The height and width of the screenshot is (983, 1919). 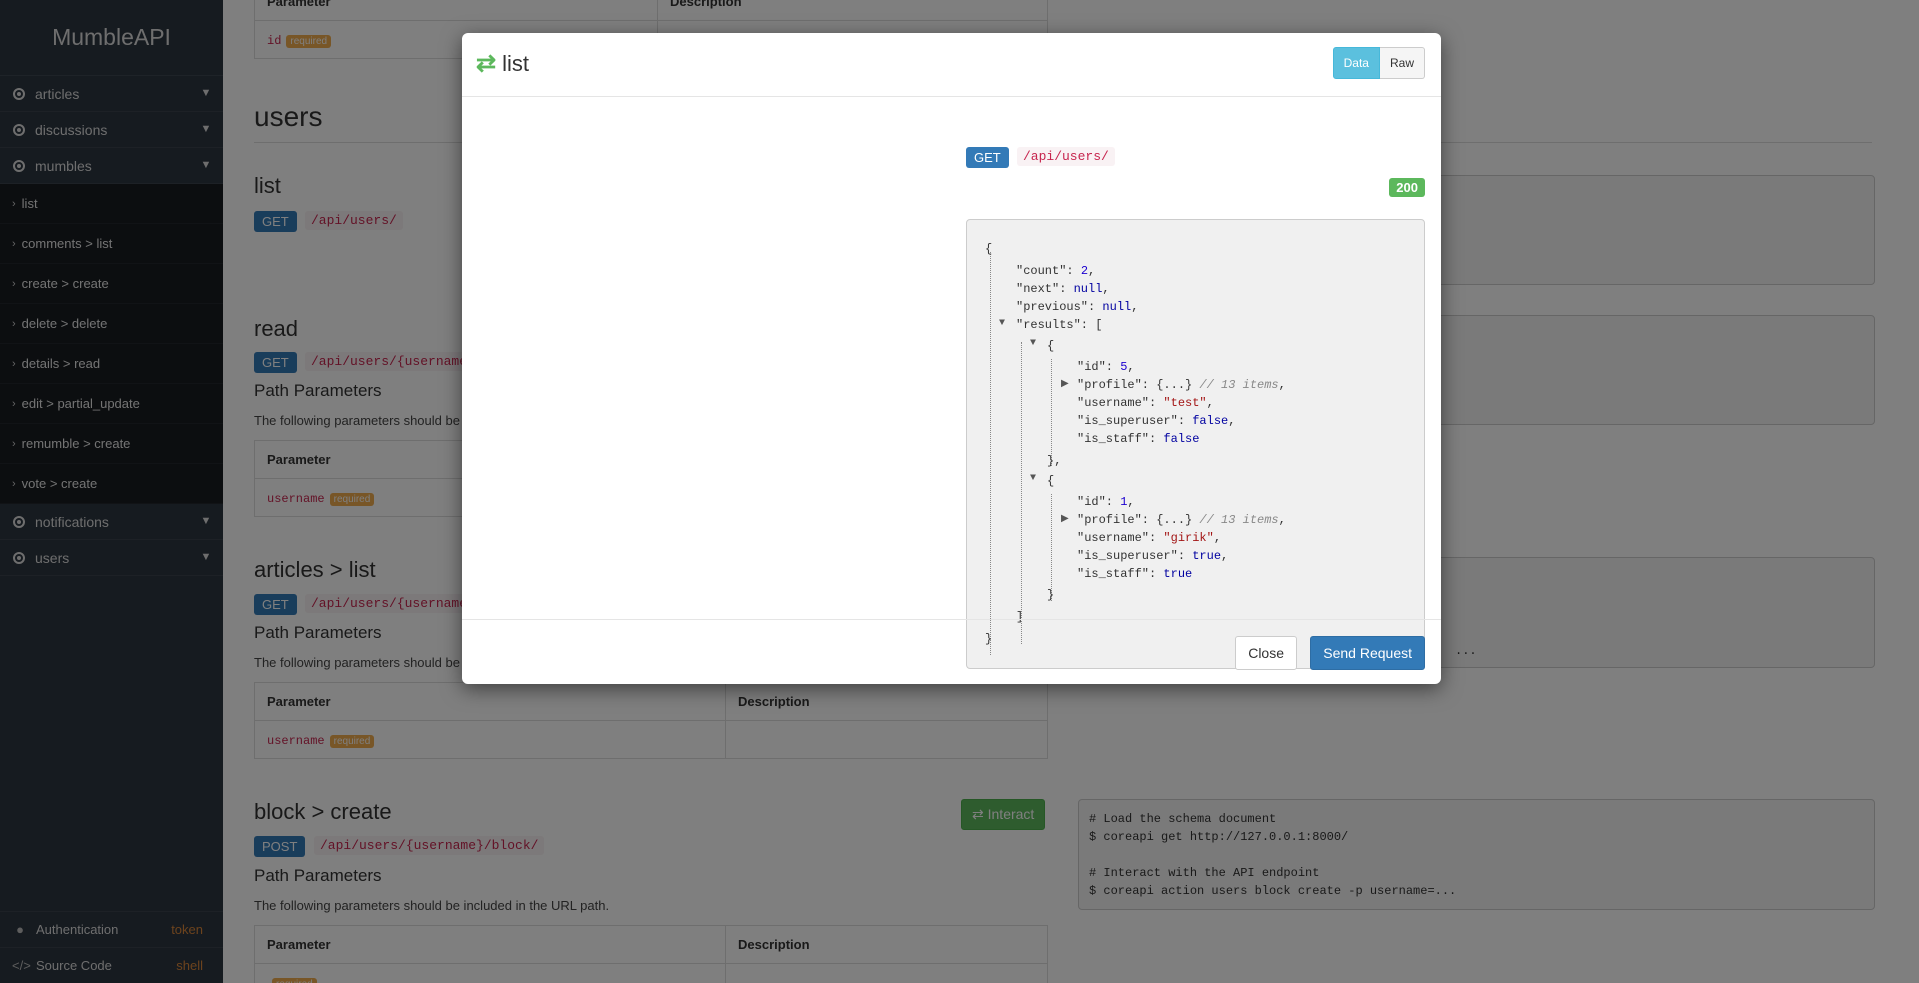 What do you see at coordinates (1066, 156) in the screenshot?
I see `endpoint-path: /api/users/` at bounding box center [1066, 156].